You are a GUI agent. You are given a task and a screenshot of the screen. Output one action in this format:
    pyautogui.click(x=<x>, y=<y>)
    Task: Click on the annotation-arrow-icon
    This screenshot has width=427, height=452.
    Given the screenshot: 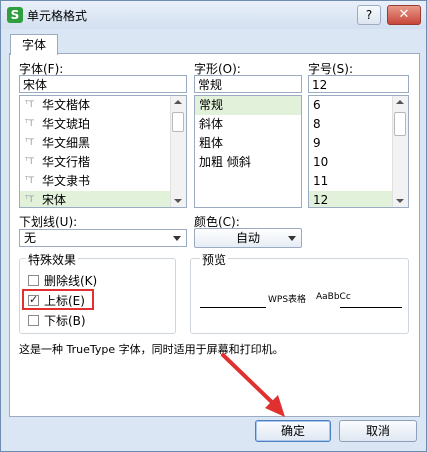 What is the action you would take?
    pyautogui.click(x=253, y=385)
    